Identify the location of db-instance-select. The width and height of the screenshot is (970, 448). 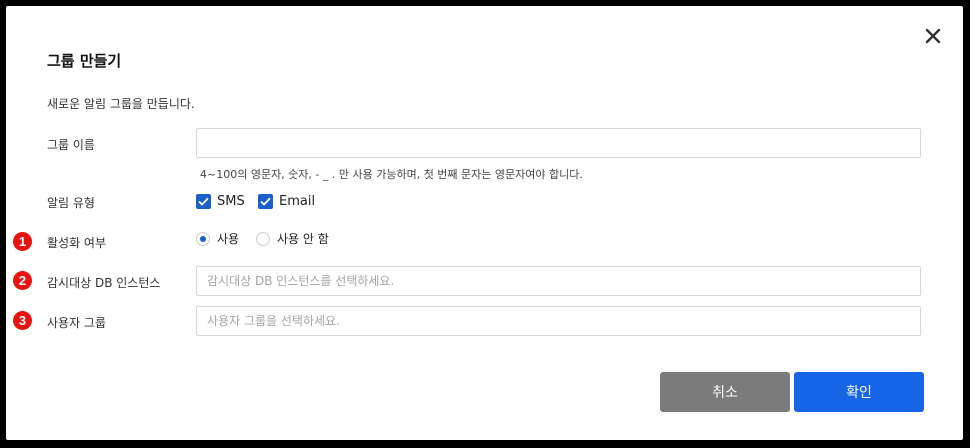
(558, 281).